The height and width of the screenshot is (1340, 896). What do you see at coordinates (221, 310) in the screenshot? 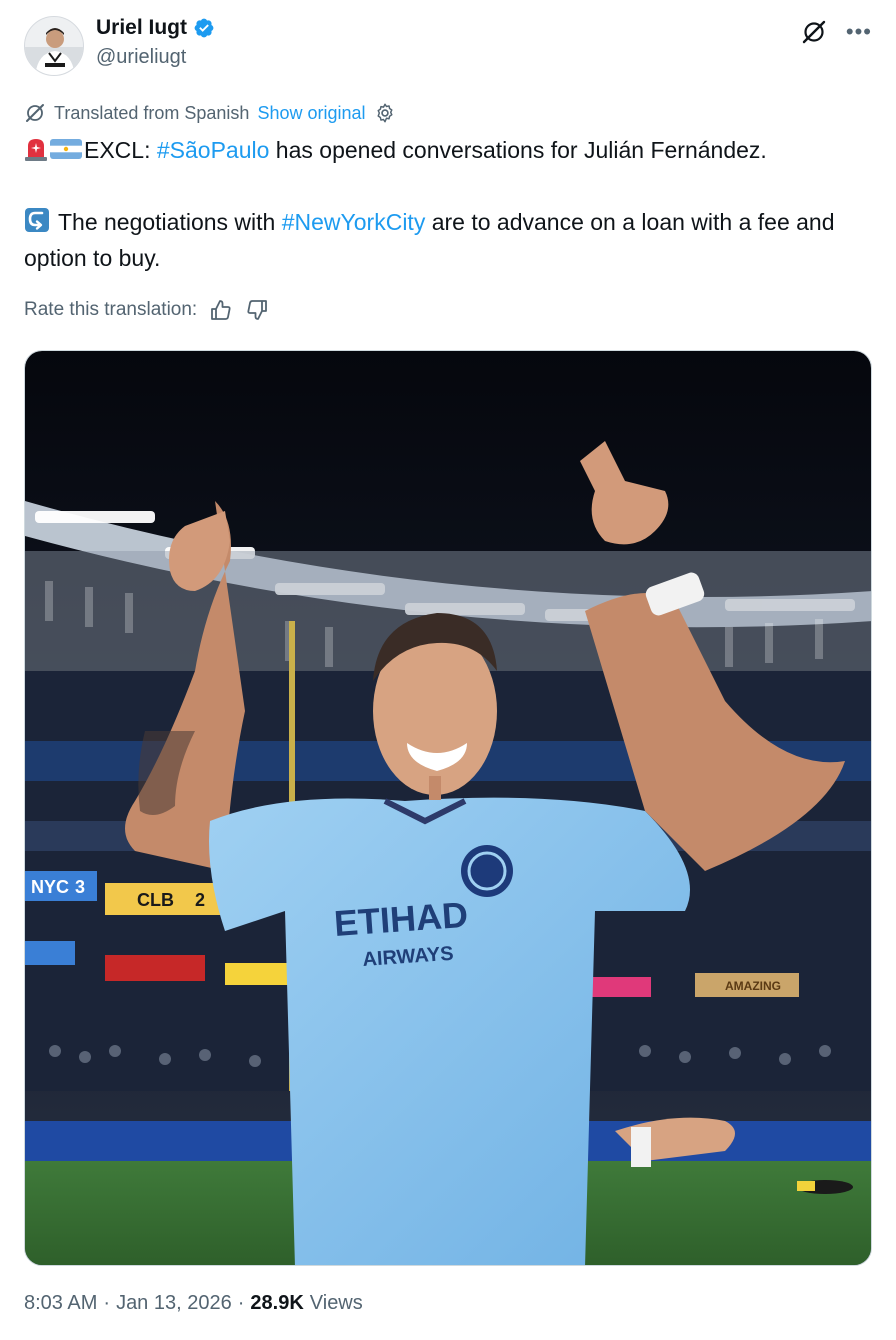
I see `thumbs-up-icon` at bounding box center [221, 310].